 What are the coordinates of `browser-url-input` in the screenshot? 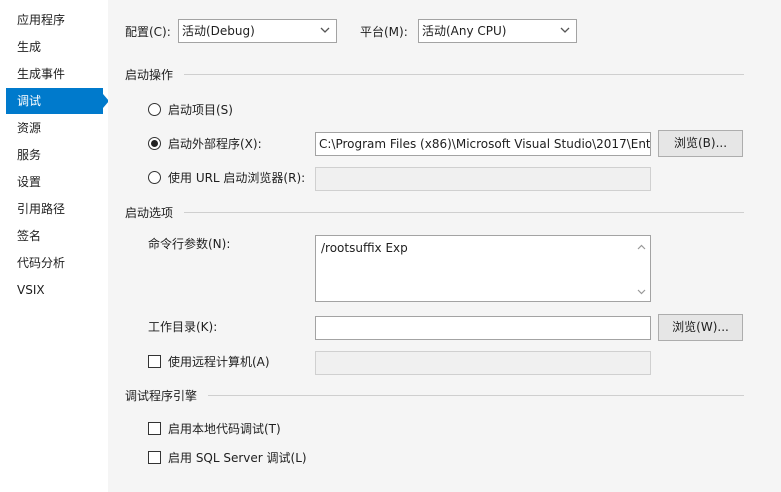 It's located at (483, 179).